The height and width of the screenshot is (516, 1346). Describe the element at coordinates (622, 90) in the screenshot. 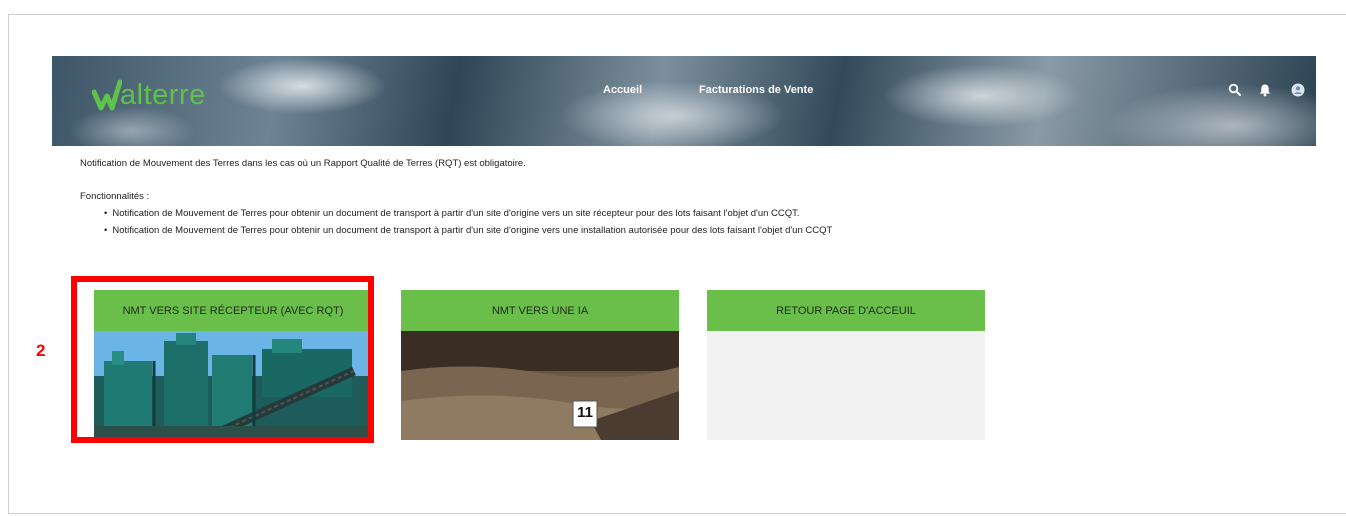

I see `nav-accueil: Accueil` at that location.